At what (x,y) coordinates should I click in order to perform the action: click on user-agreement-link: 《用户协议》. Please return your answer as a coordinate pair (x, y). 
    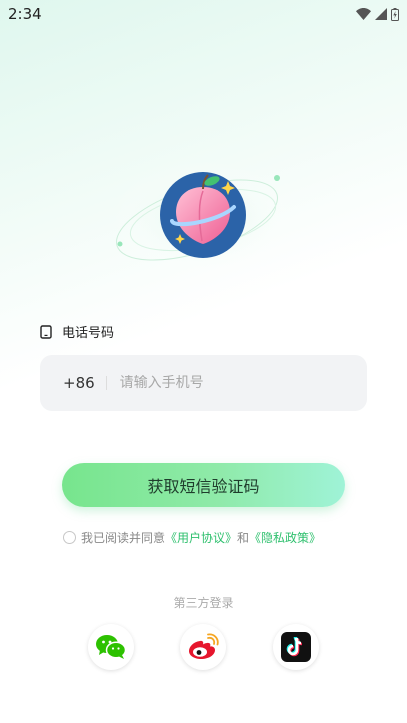
    Looking at the image, I should click on (201, 537).